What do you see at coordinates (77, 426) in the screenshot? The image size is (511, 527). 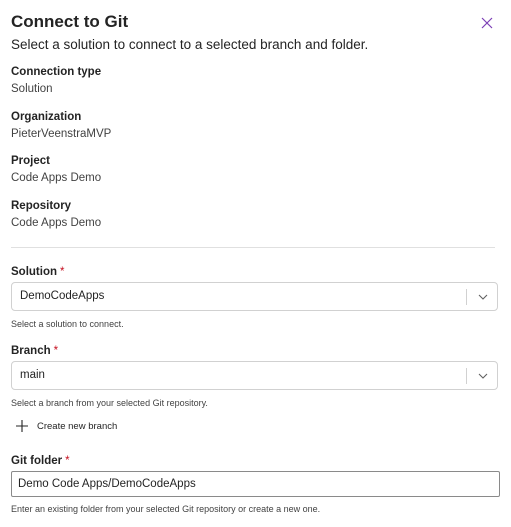 I see `create-new-branch-label: Create new branch` at bounding box center [77, 426].